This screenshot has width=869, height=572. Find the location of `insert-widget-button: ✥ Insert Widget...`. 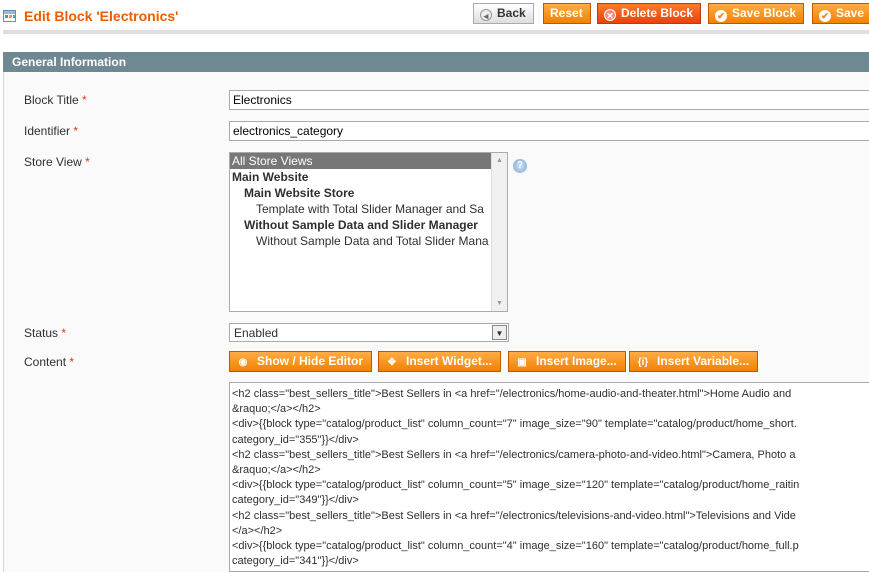

insert-widget-button: ✥ Insert Widget... is located at coordinates (439, 361).